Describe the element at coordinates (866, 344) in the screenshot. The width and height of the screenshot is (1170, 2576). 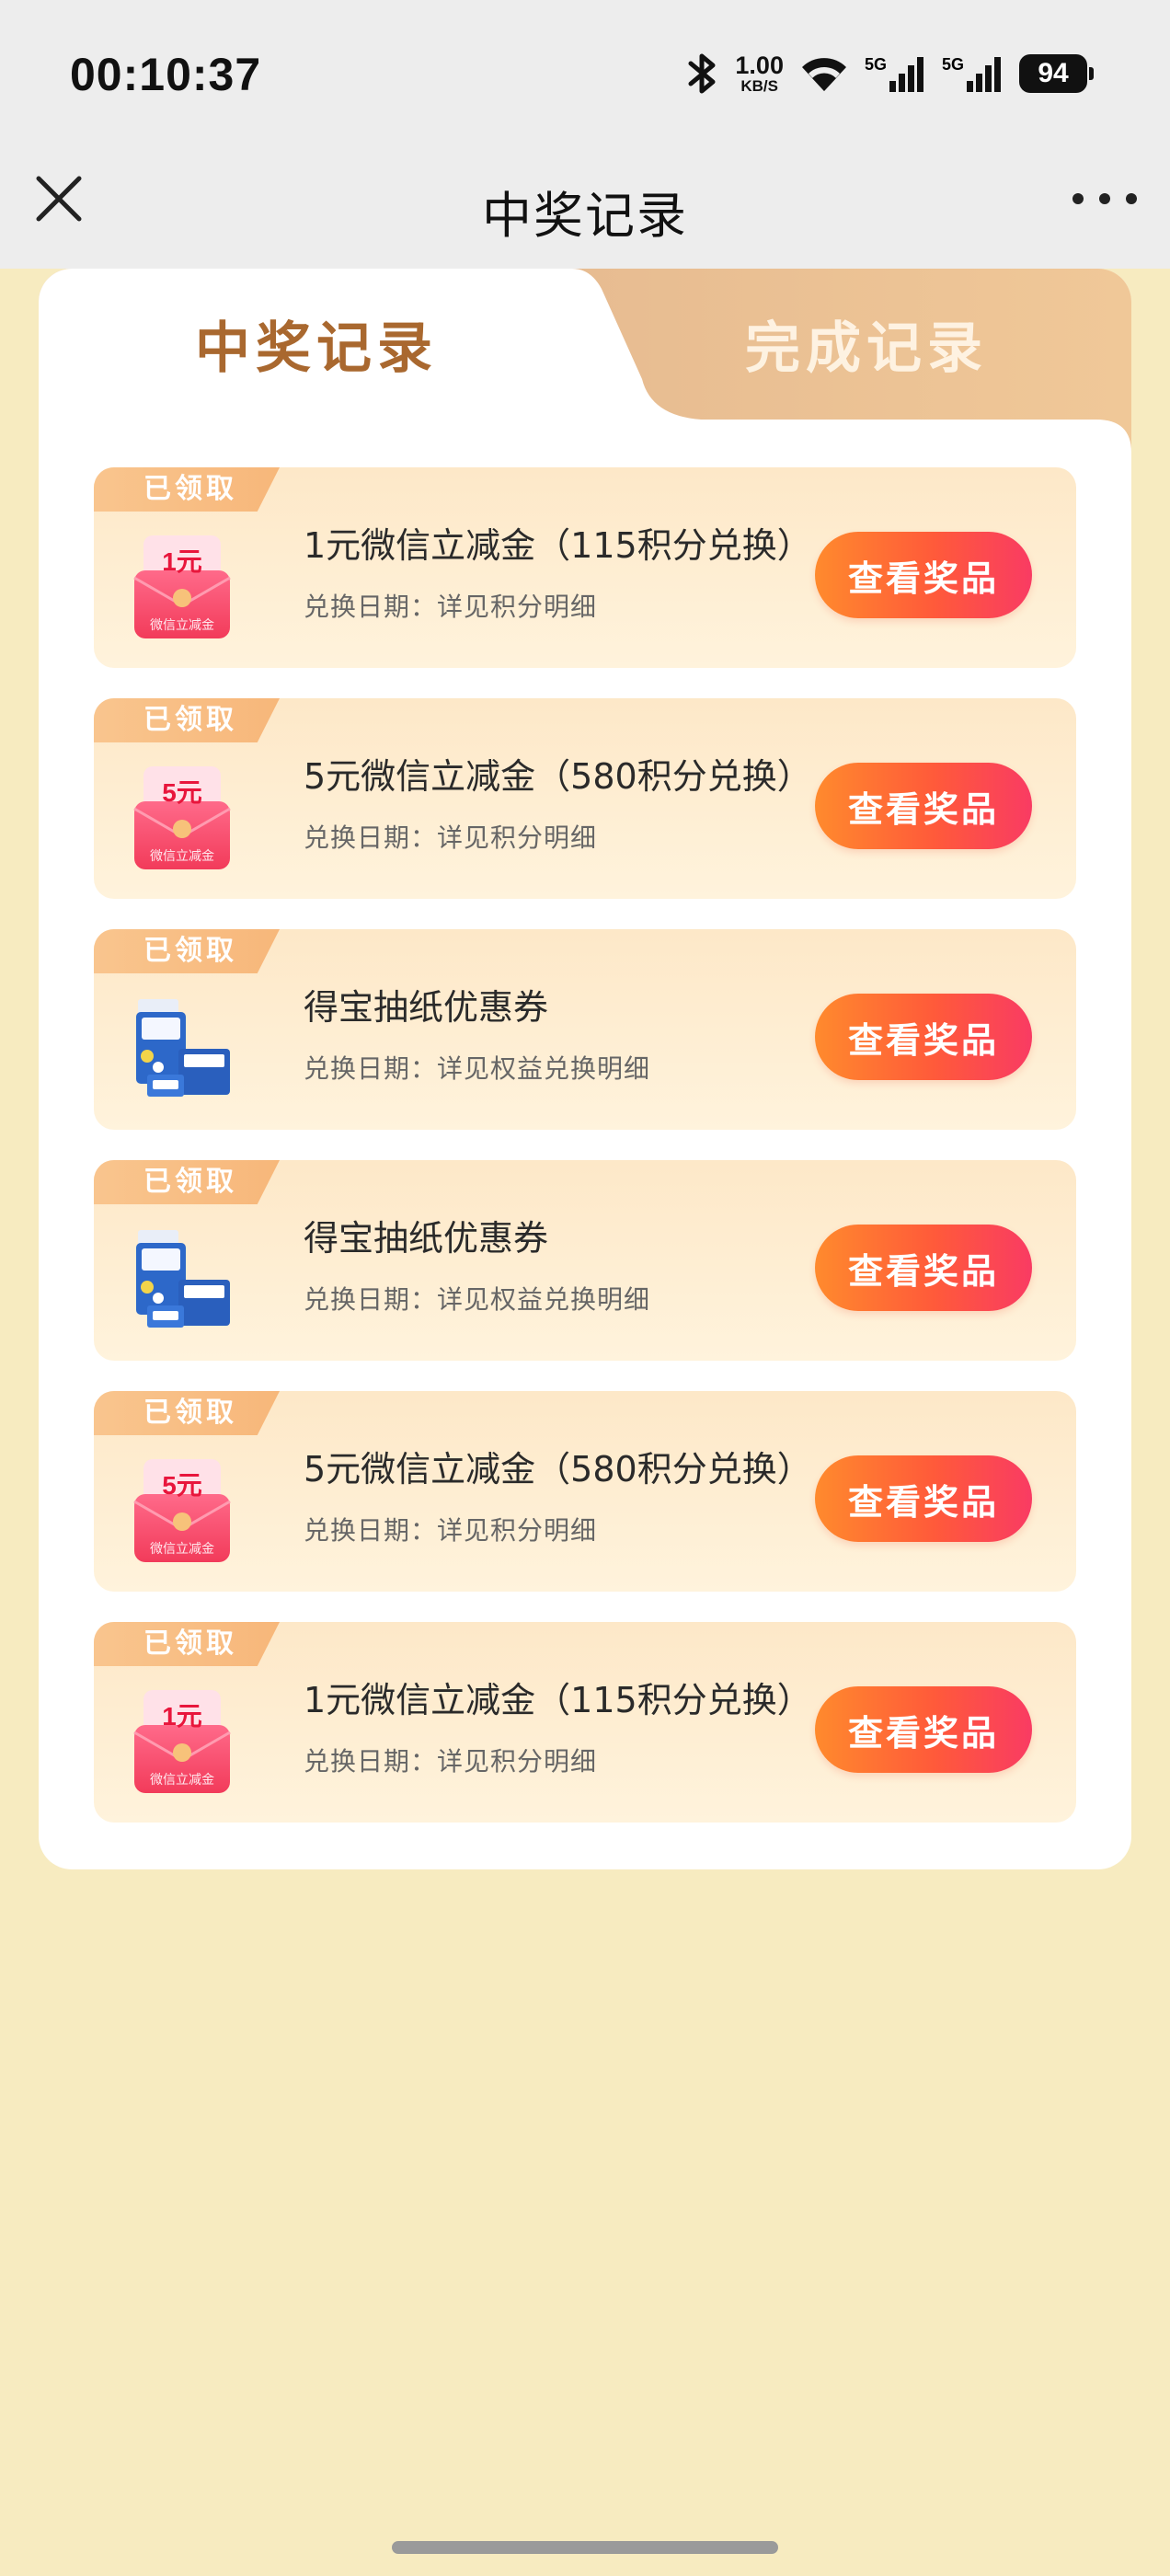
I see `tab-completed-records: 完成记录` at that location.